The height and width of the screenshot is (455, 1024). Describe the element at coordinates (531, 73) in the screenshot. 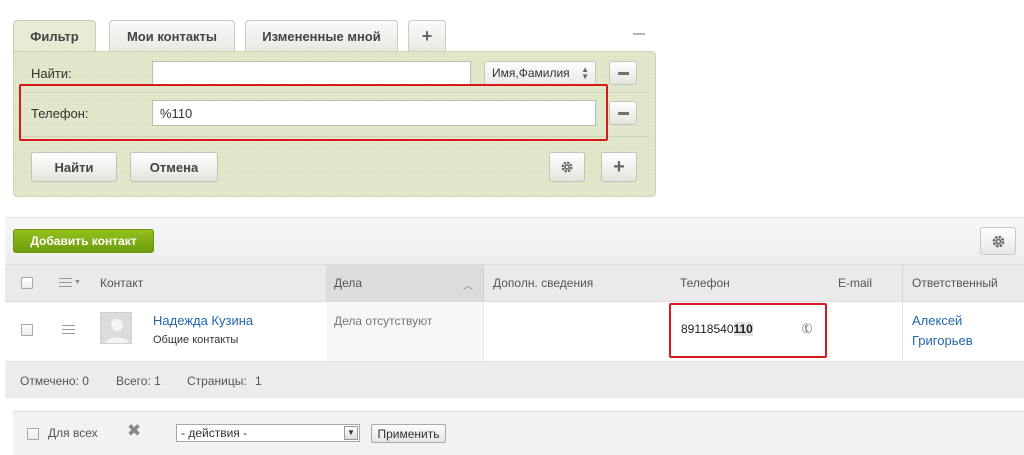

I see `find-scope-value: Имя,Фамилия` at that location.